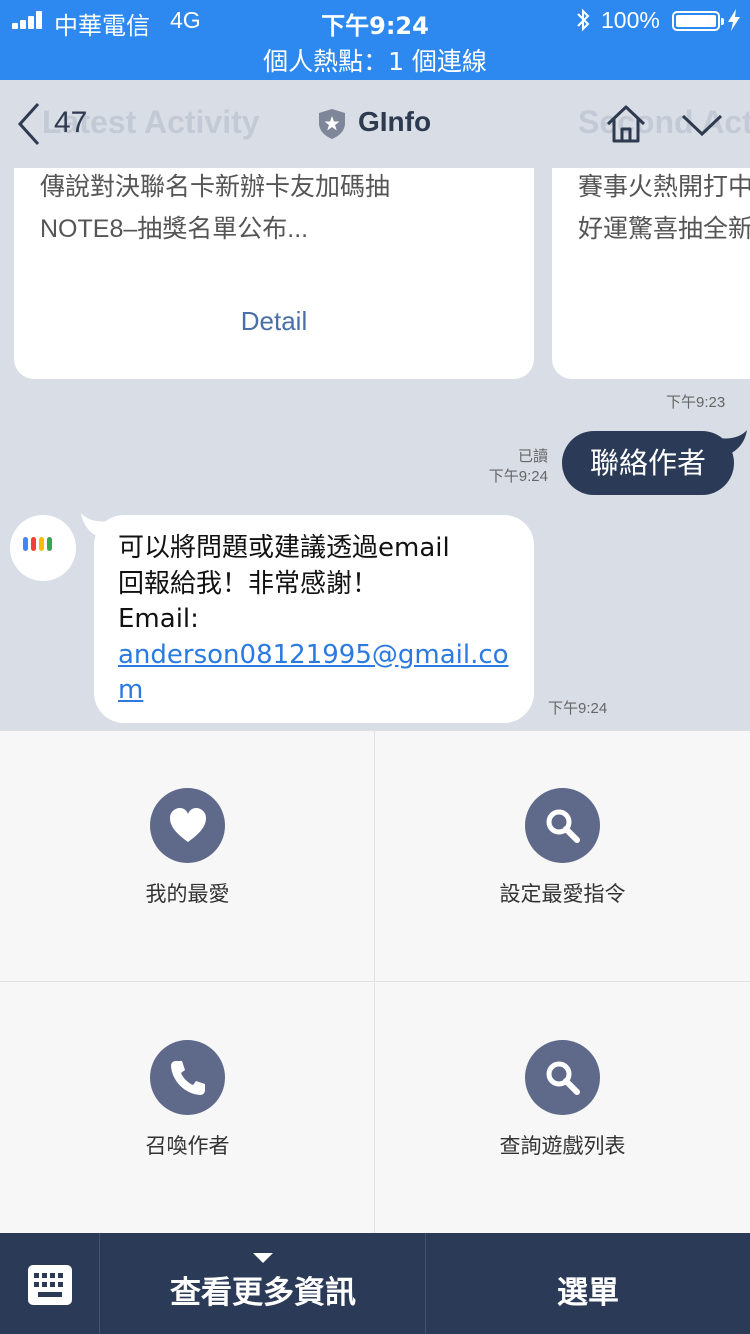 The width and height of the screenshot is (750, 1334). Describe the element at coordinates (664, 229) in the screenshot. I see `card-text-line: 好運驚喜抽全新` at that location.